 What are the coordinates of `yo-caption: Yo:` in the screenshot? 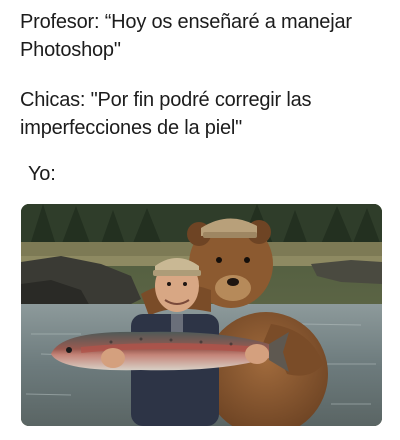 It's located at (42, 174).